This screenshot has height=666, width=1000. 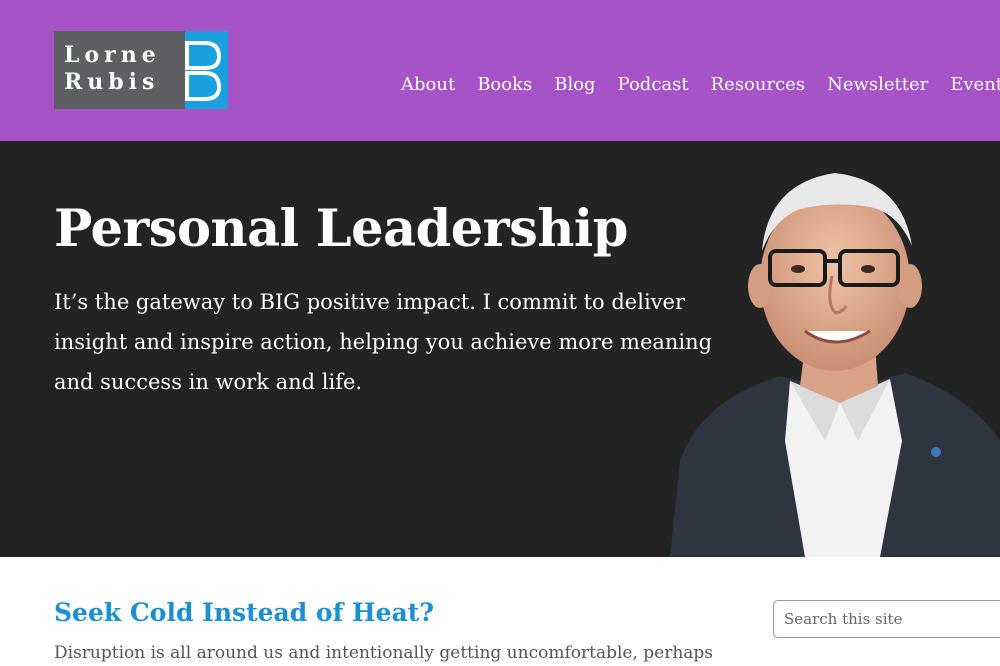 I want to click on nav-events: Events, so click(x=975, y=84).